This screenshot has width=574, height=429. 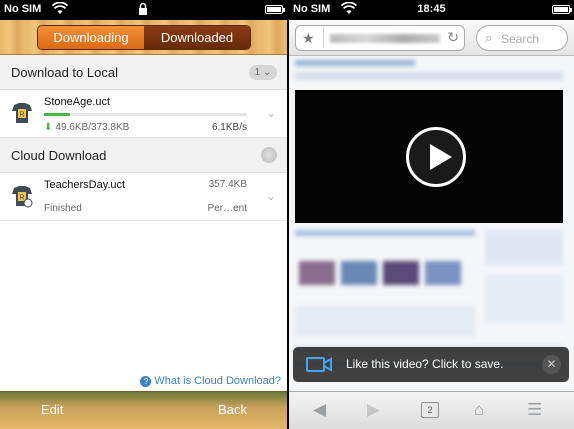 I want to click on cloud-download-header: Cloud Download, so click(x=143, y=155).